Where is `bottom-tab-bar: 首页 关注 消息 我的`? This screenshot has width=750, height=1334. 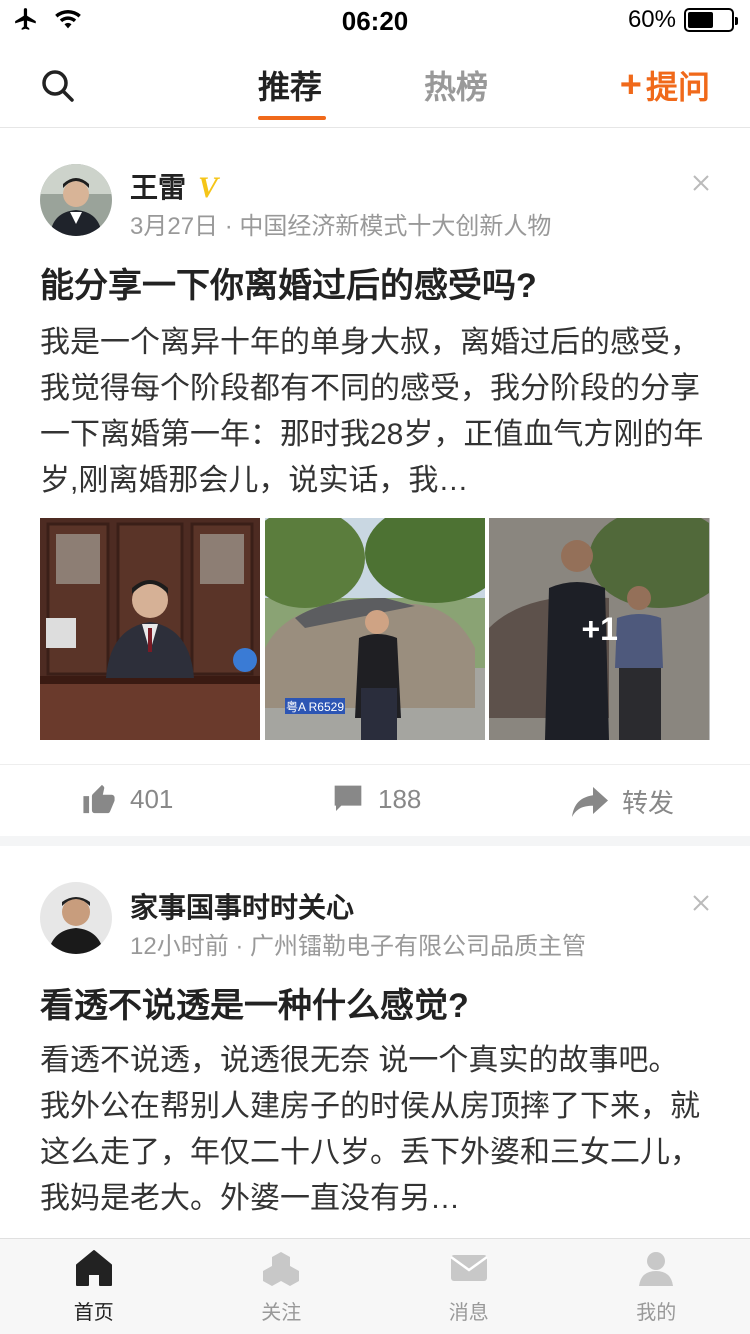
bottom-tab-bar: 首页 关注 消息 我的 is located at coordinates (375, 1286).